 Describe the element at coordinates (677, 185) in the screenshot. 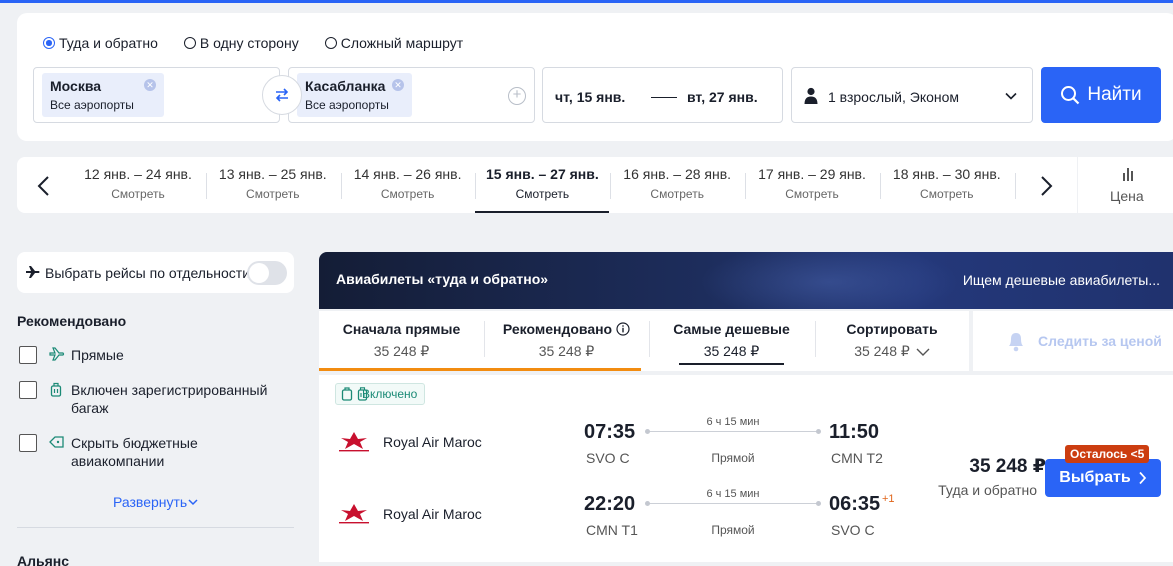

I see `date-option: 16 янв. – 28 янв. Смотреть` at that location.